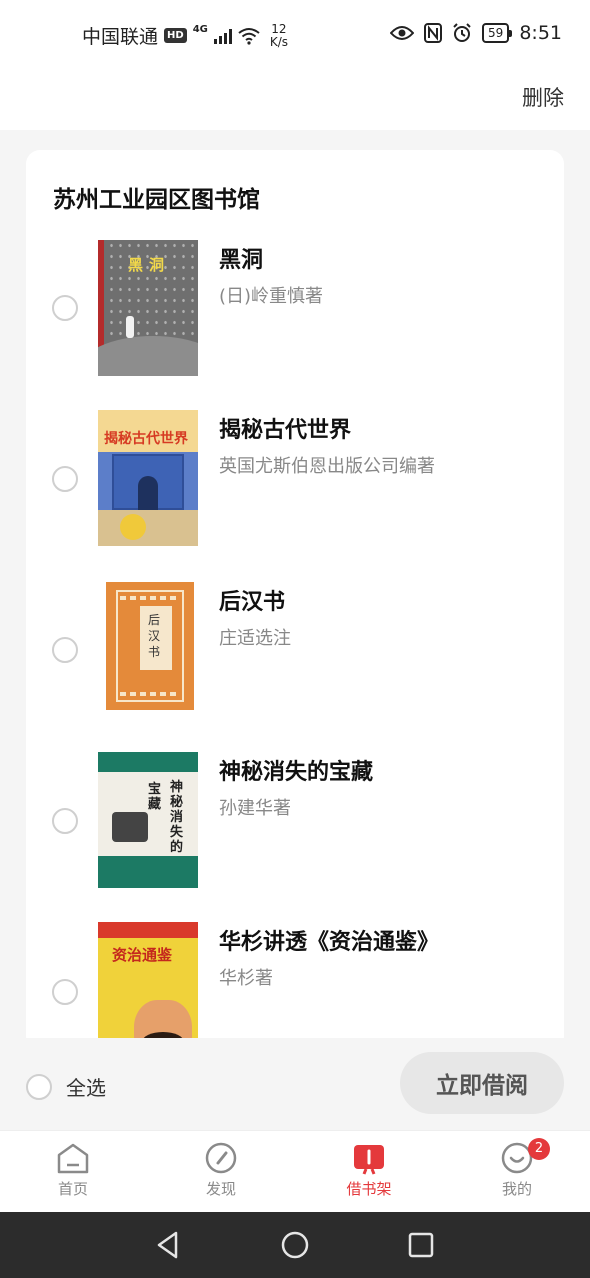  I want to click on compass-icon, so click(221, 1158).